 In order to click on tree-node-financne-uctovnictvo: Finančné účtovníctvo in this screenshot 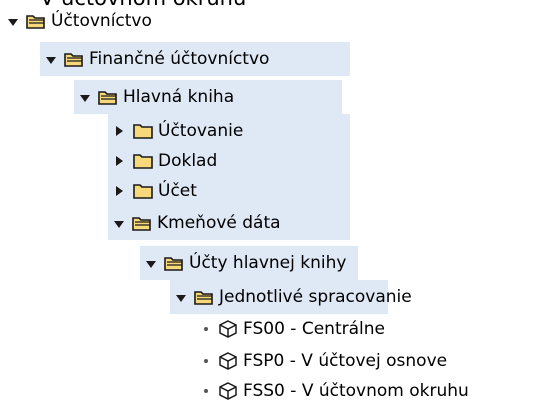, I will do `click(195, 59)`.